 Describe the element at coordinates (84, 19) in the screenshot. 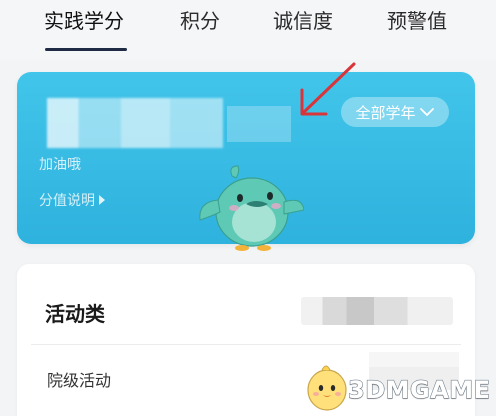

I see `tab-practice-credits: 实践学分` at that location.